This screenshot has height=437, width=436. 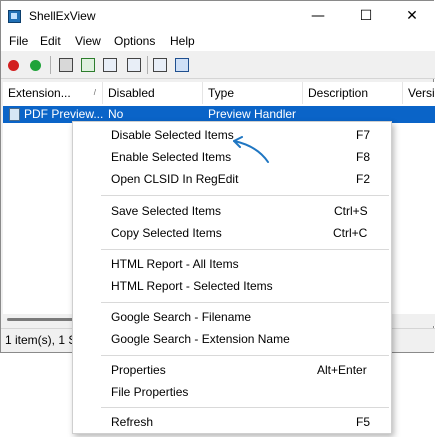 What do you see at coordinates (351, 211) in the screenshot?
I see `menu-item-shortcut: Ctrl+S` at bounding box center [351, 211].